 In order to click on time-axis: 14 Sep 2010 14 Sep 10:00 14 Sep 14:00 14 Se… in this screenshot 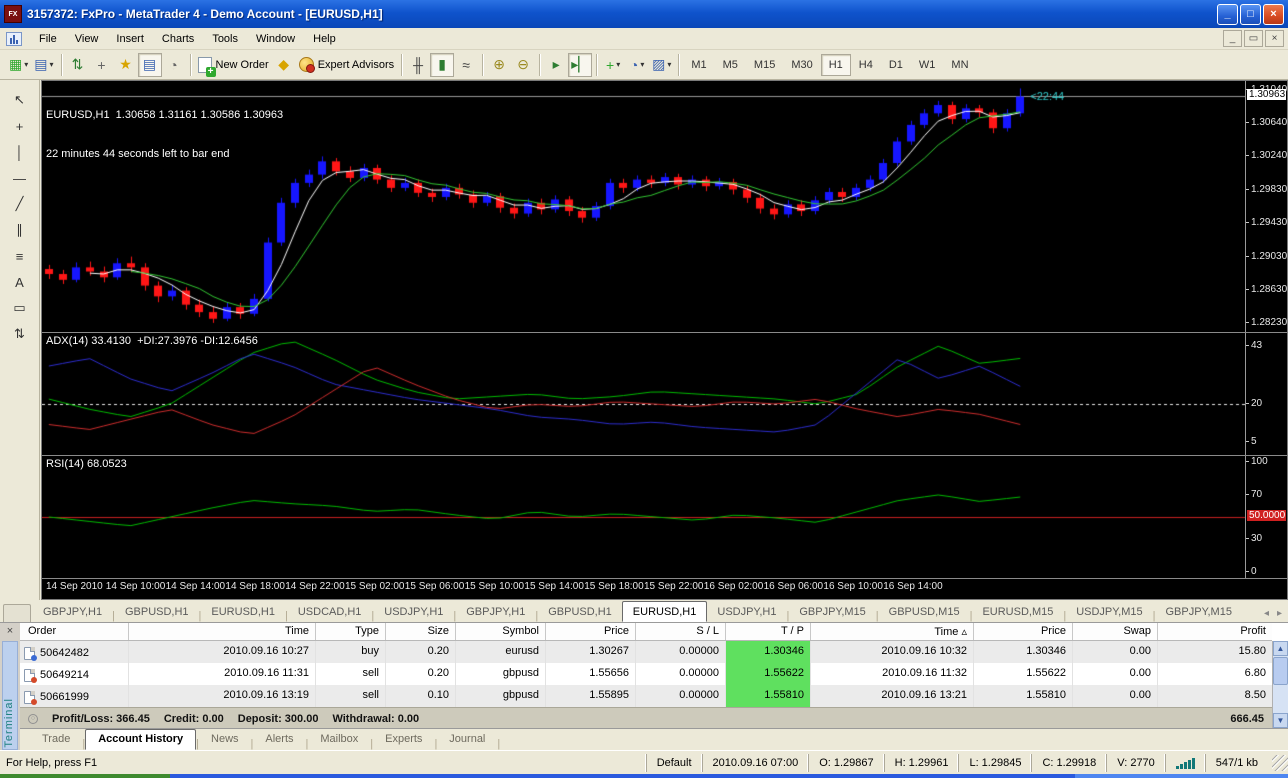, I will do `click(664, 588)`.